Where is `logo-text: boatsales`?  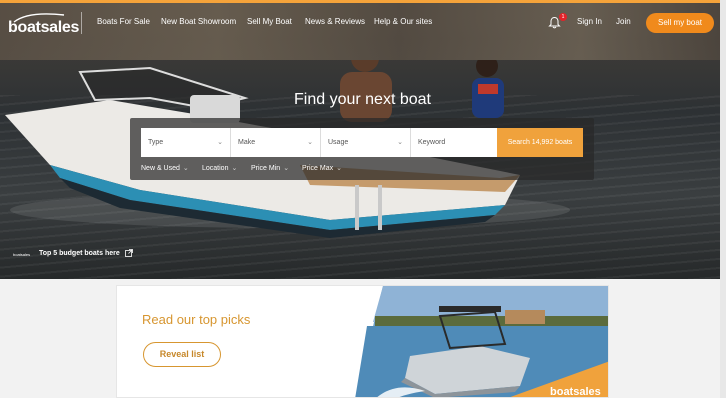
logo-text: boatsales is located at coordinates (44, 27).